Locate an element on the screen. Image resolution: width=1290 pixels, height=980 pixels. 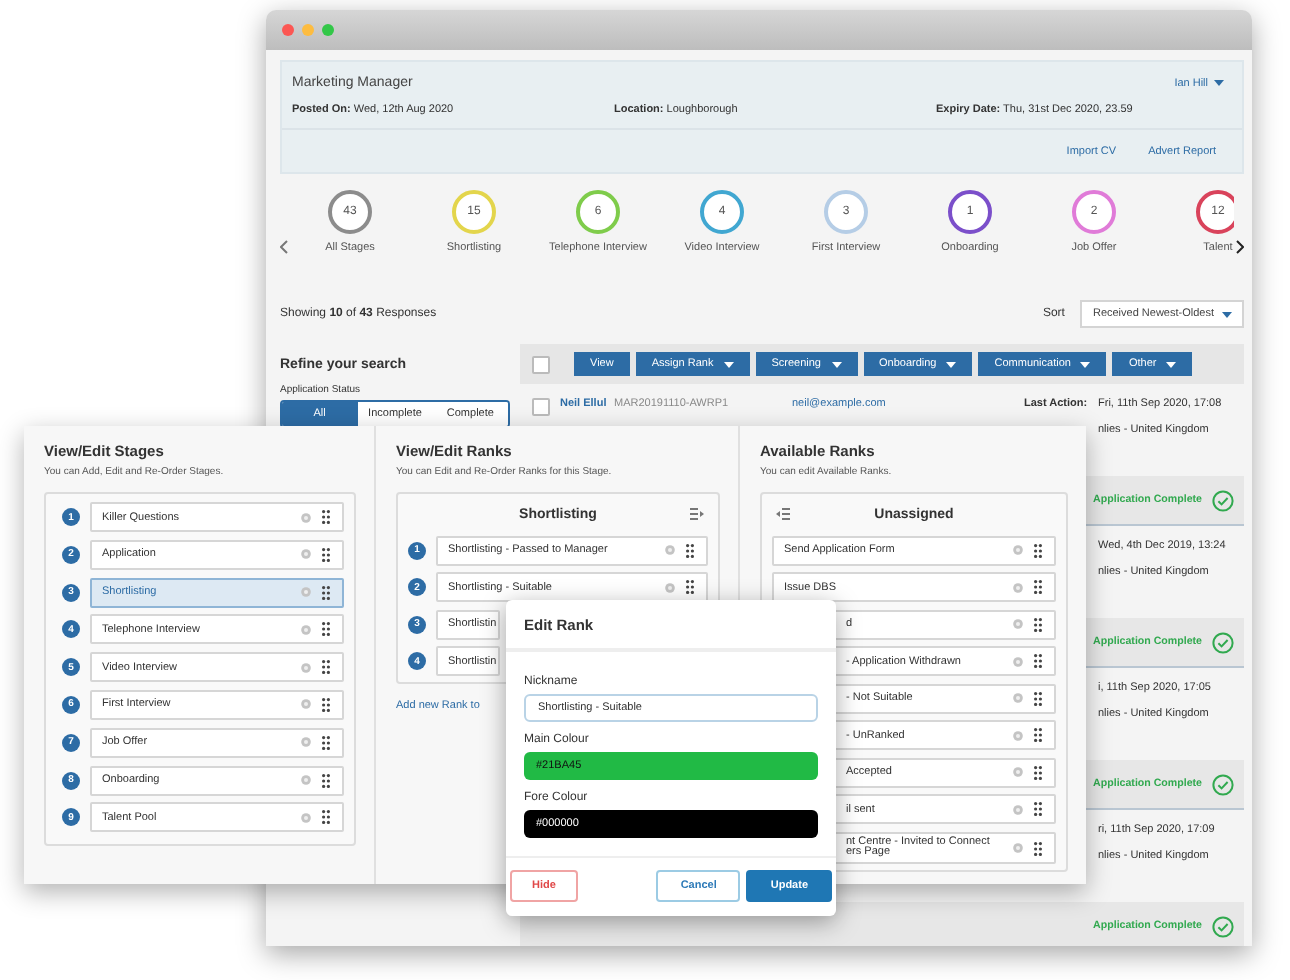
window-minimize-button is located at coordinates (308, 30).